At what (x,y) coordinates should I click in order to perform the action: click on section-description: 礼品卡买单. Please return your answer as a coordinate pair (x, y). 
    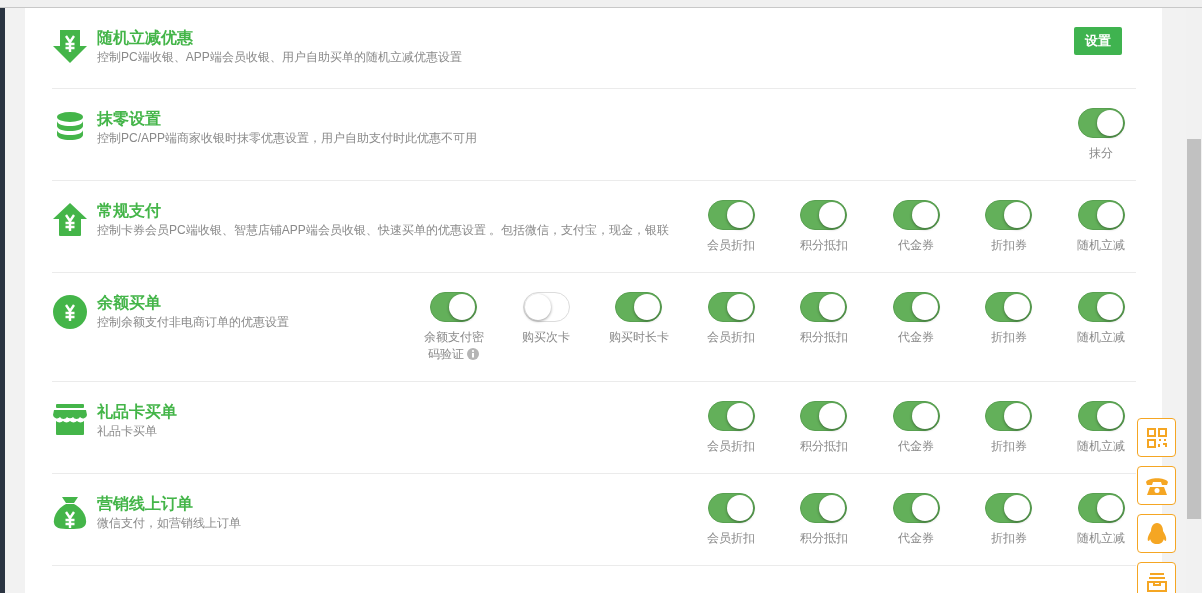
    Looking at the image, I should click on (127, 431).